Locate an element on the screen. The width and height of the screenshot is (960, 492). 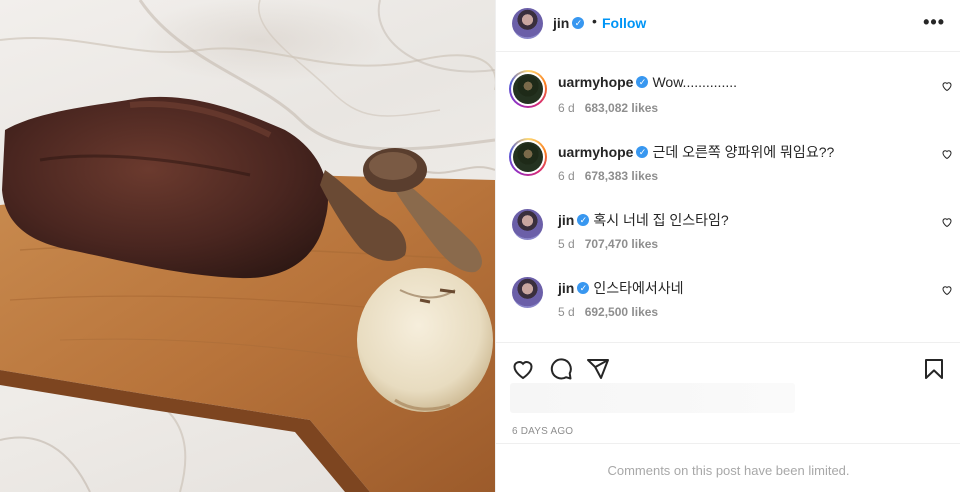
comment-item: jin ✓ 인스타에서사네 5 d 692,500 likes is located at coordinates (728, 306).